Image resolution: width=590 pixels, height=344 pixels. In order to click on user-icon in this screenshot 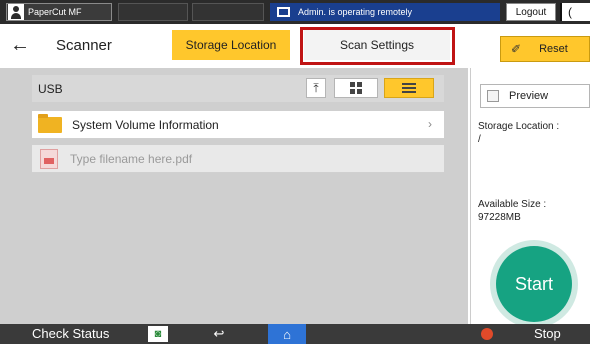, I will do `click(16, 12)`.